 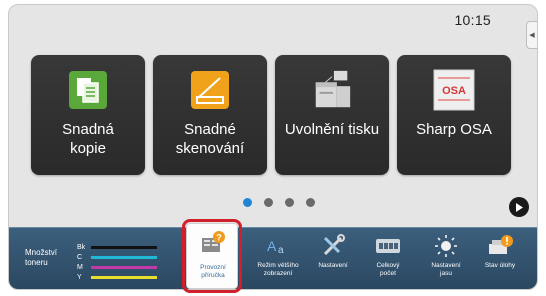 What do you see at coordinates (281, 250) in the screenshot?
I see `svg-text: a` at bounding box center [281, 250].